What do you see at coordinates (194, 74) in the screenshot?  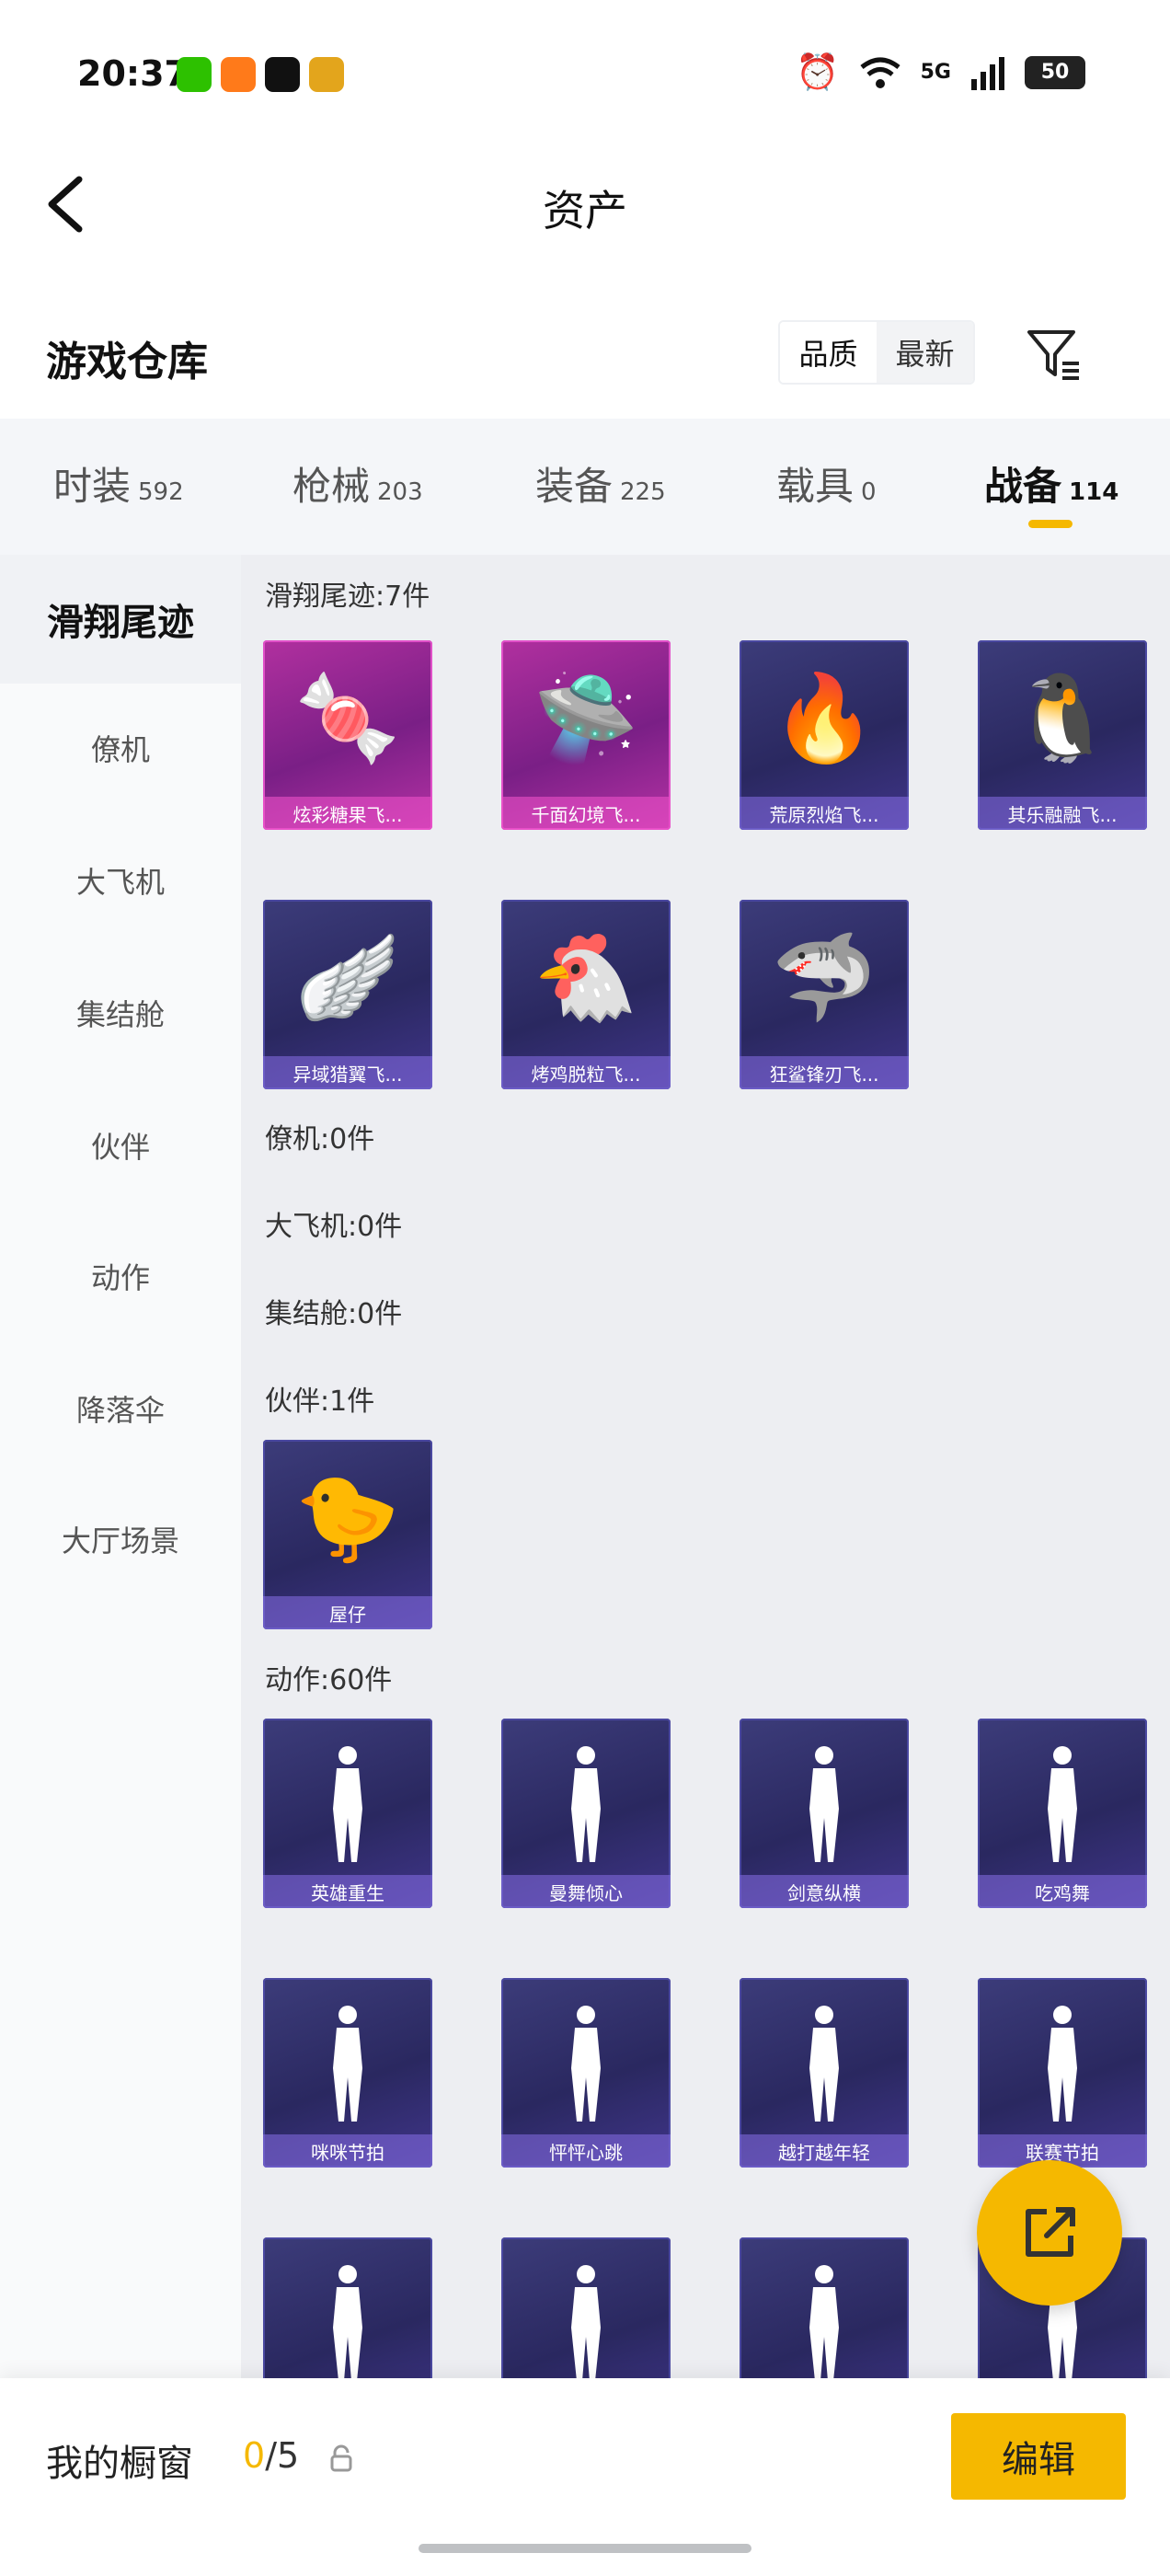 I see `wechat-notification-icon` at bounding box center [194, 74].